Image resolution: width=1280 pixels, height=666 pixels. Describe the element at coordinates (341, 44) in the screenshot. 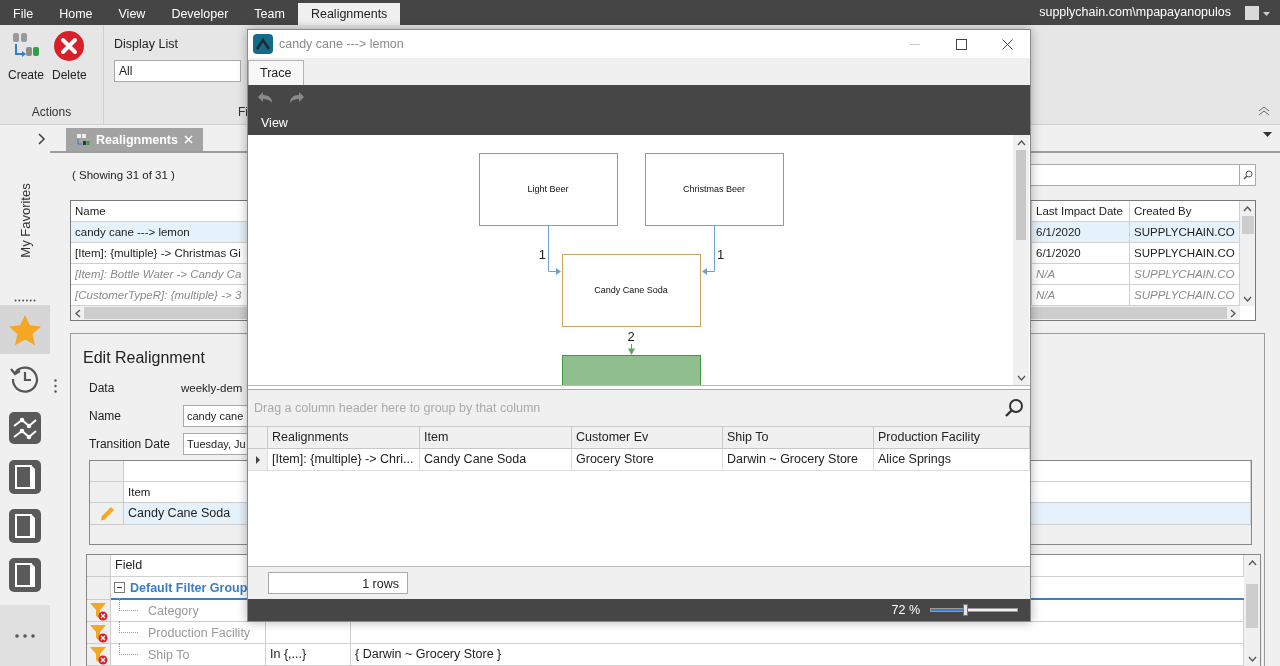

I see `window-title: candy cane ---> lemon` at that location.